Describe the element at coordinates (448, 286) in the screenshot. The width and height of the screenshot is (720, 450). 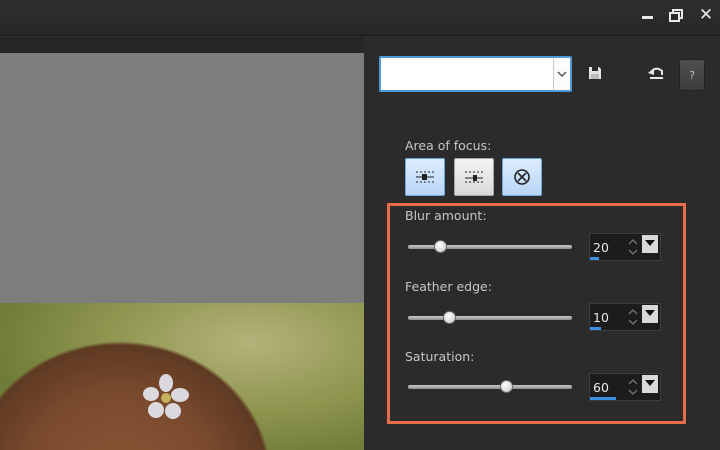
I see `feather-edge-label: Feather edge:` at that location.